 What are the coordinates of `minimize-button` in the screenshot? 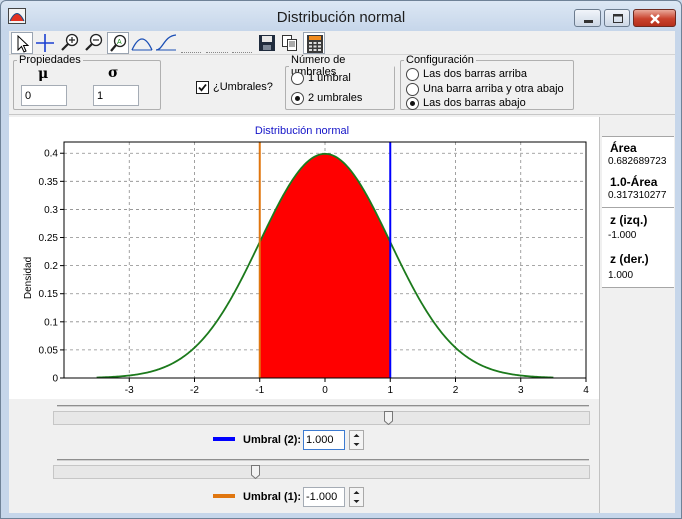 It's located at (587, 18).